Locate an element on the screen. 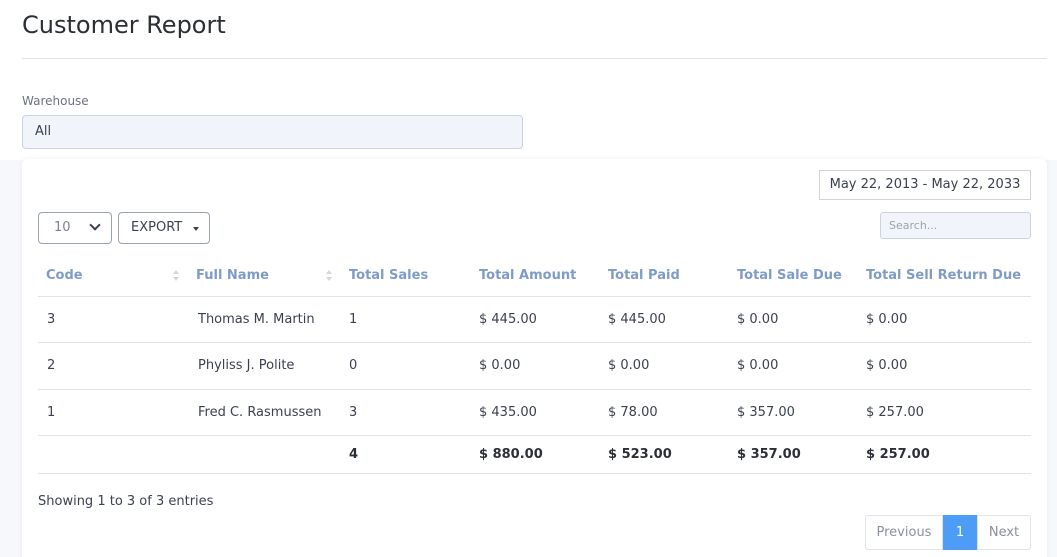  warehouse-select: All is located at coordinates (272, 132).